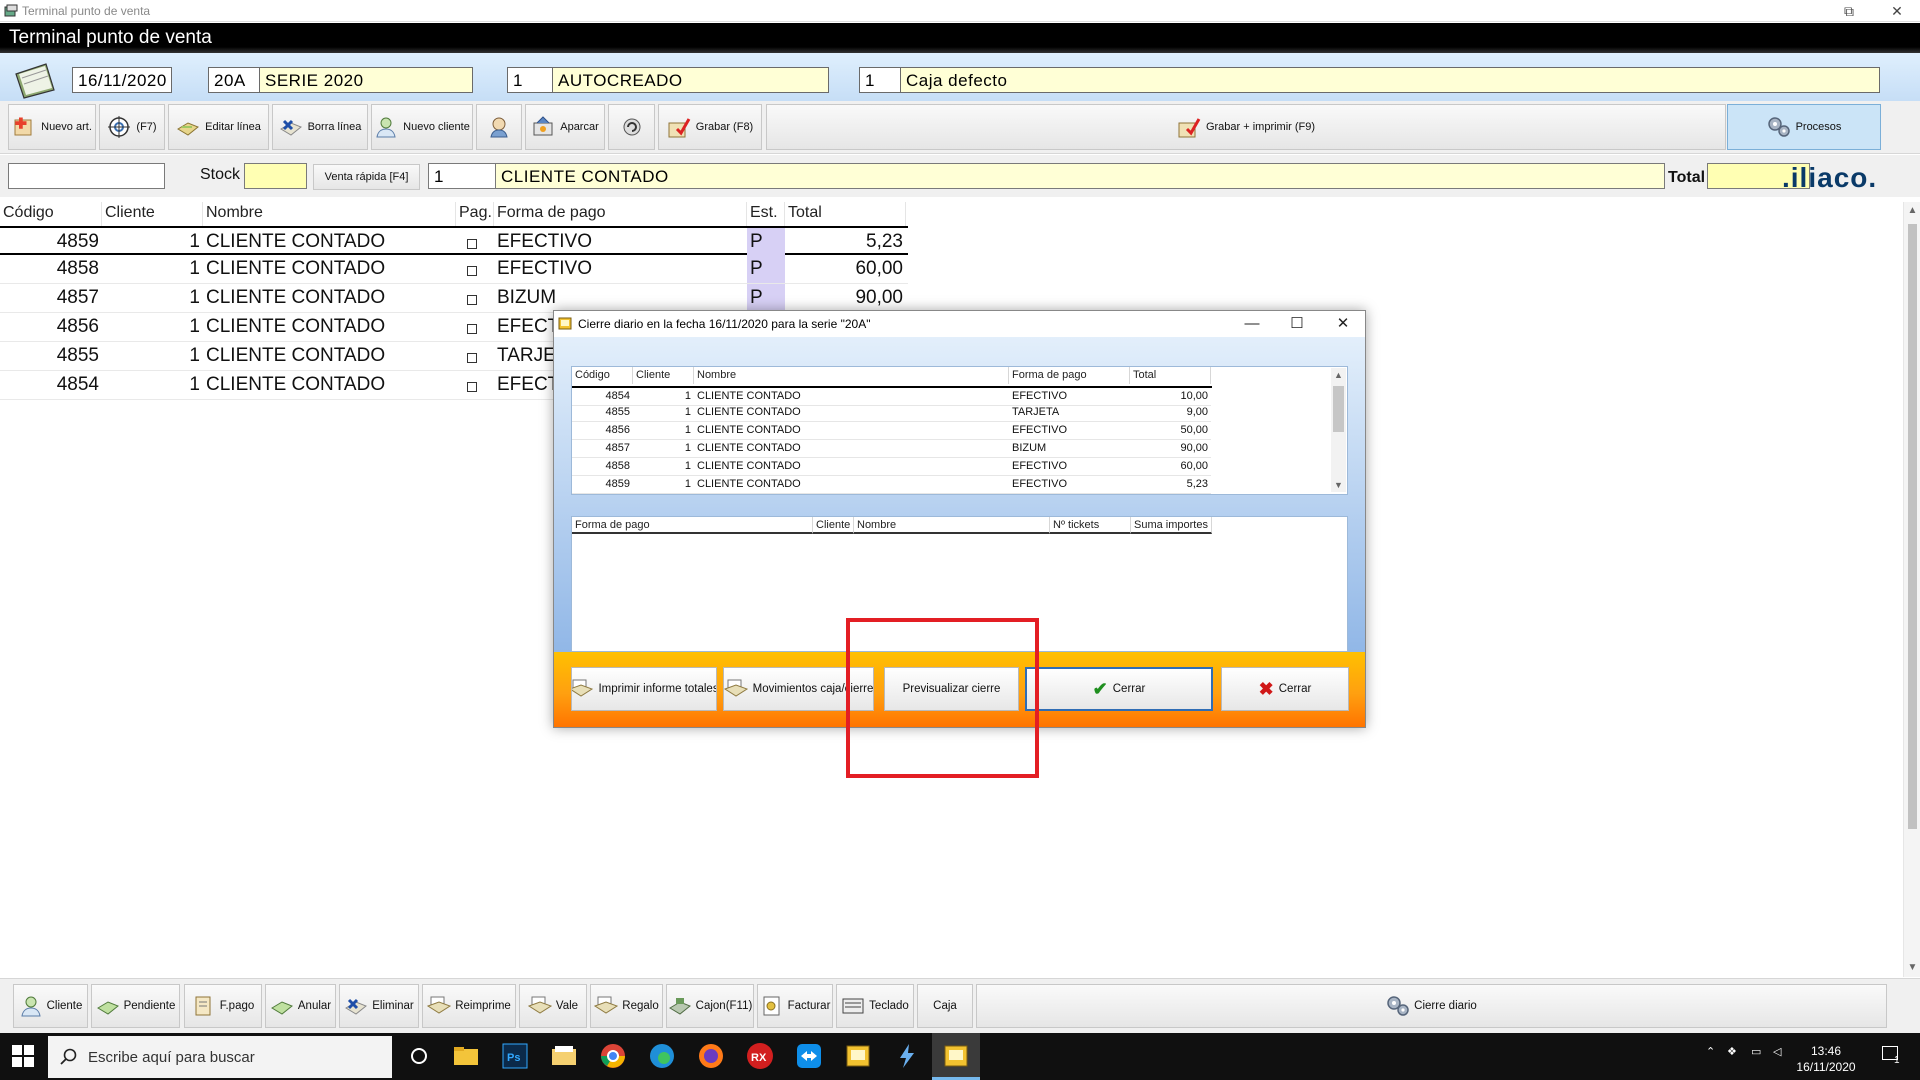 The image size is (1920, 1080). What do you see at coordinates (882, 80) in the screenshot?
I see `caja-code-field: 1` at bounding box center [882, 80].